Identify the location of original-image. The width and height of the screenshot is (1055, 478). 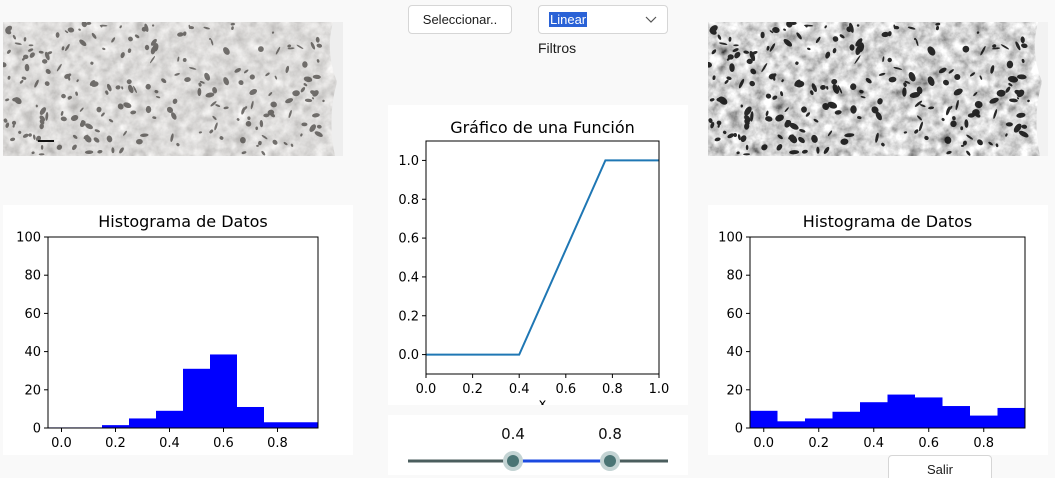
(173, 89).